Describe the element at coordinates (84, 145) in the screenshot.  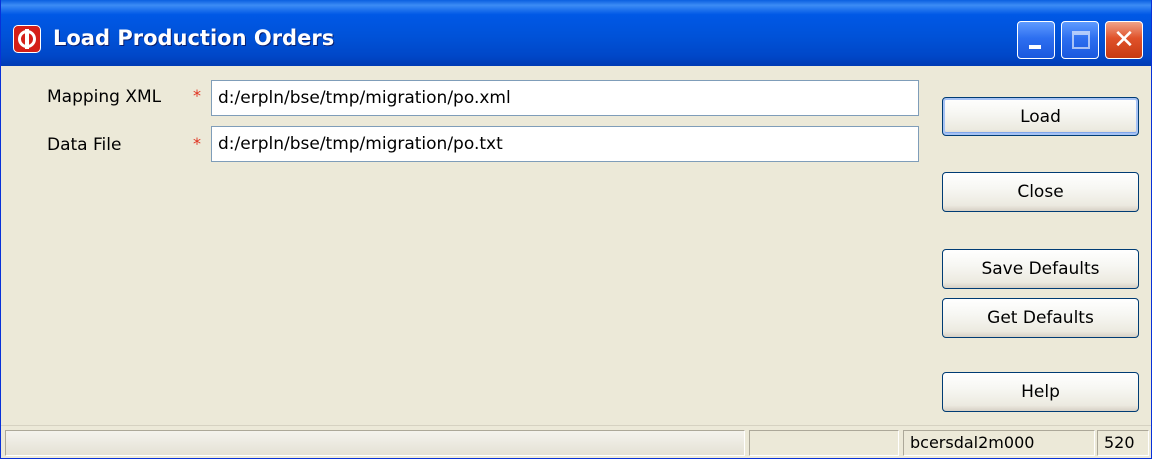
I see `data-file-label: Data File` at that location.